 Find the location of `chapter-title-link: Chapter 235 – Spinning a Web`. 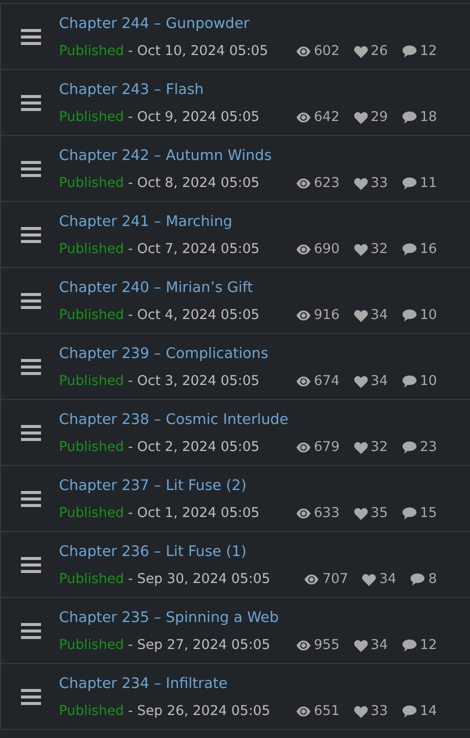

chapter-title-link: Chapter 235 – Spinning a Web is located at coordinates (169, 619).